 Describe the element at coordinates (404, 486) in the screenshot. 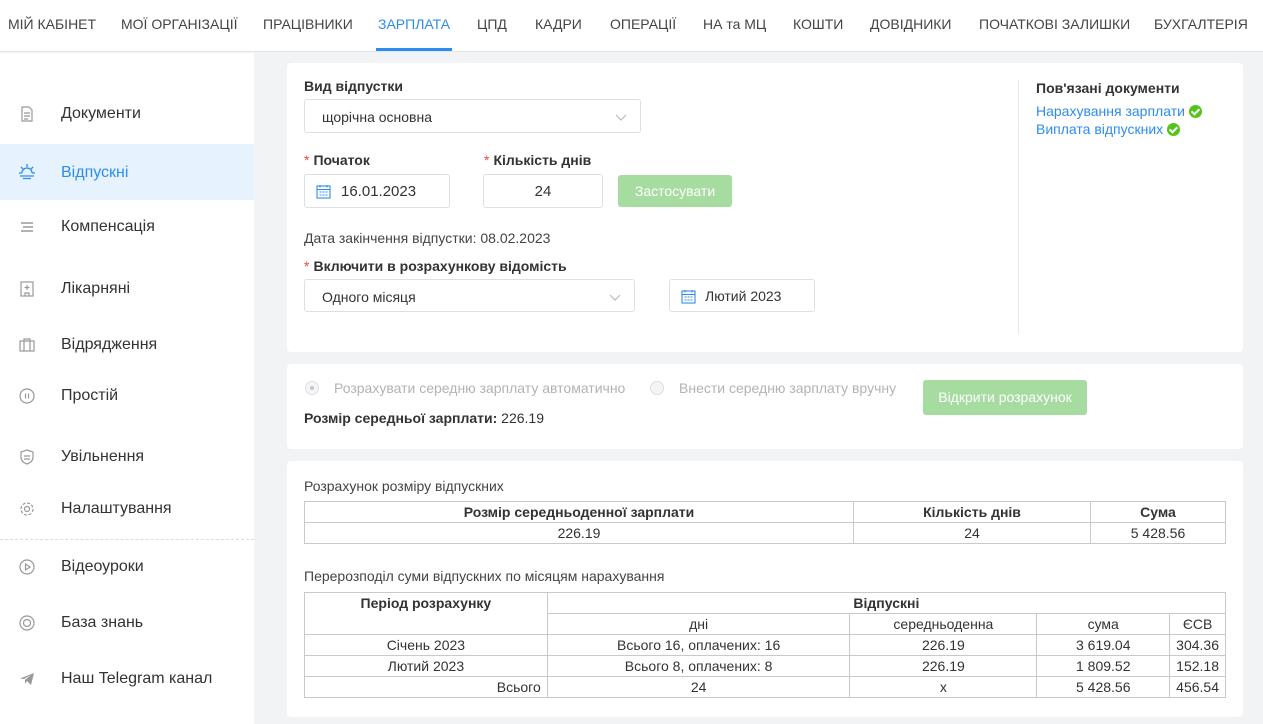

I see `calc-title: Розрахунок розміру відпускних` at that location.